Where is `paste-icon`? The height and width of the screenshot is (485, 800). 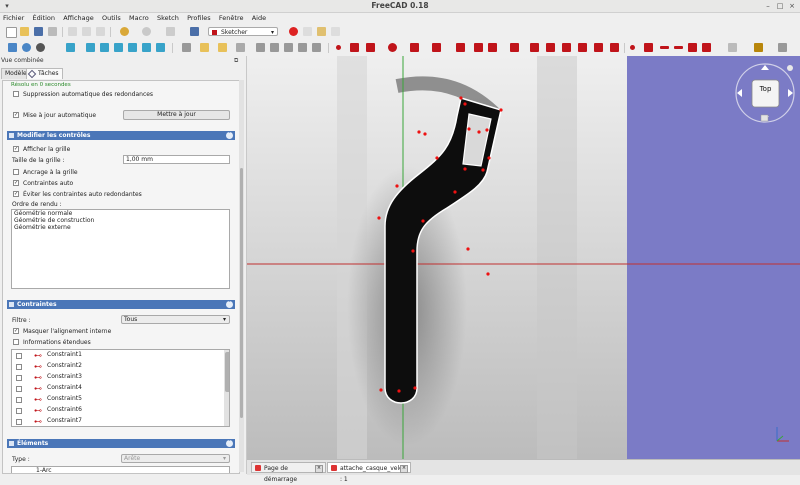 paste-icon is located at coordinates (100, 31).